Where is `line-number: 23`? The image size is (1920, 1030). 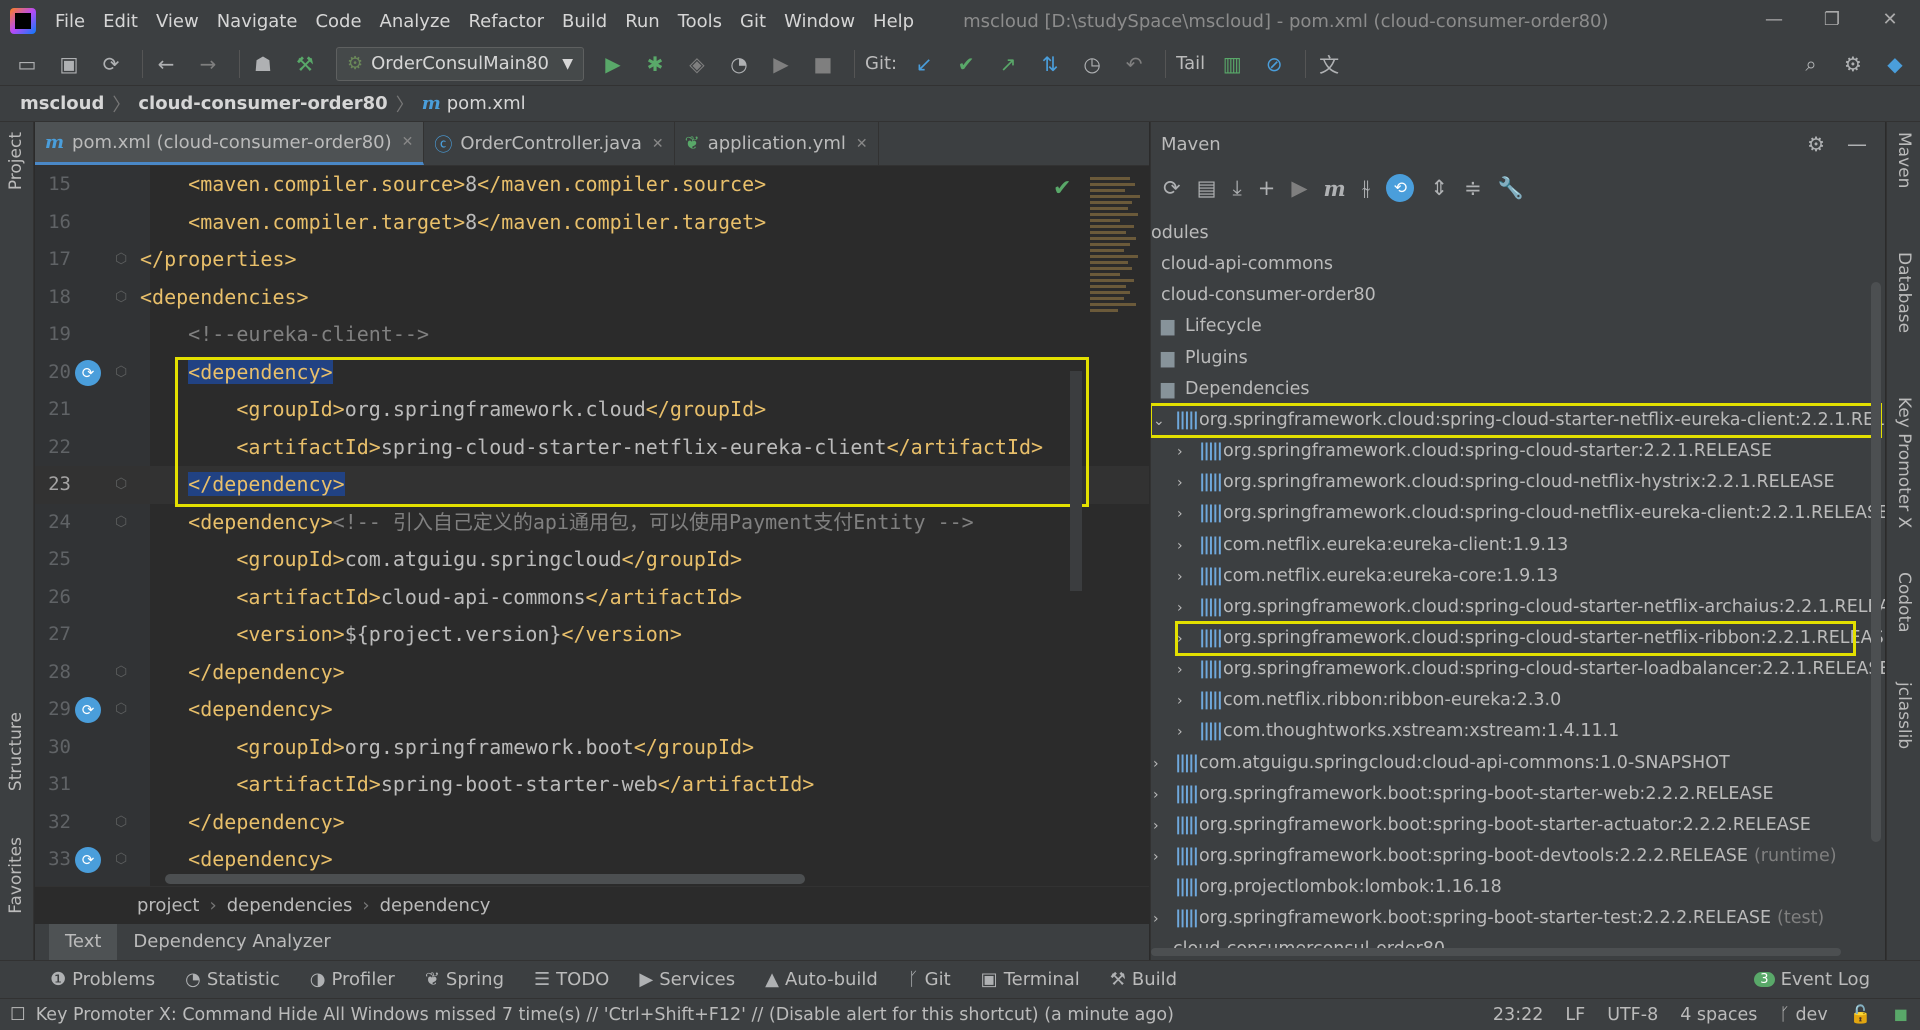 line-number: 23 is located at coordinates (53, 485).